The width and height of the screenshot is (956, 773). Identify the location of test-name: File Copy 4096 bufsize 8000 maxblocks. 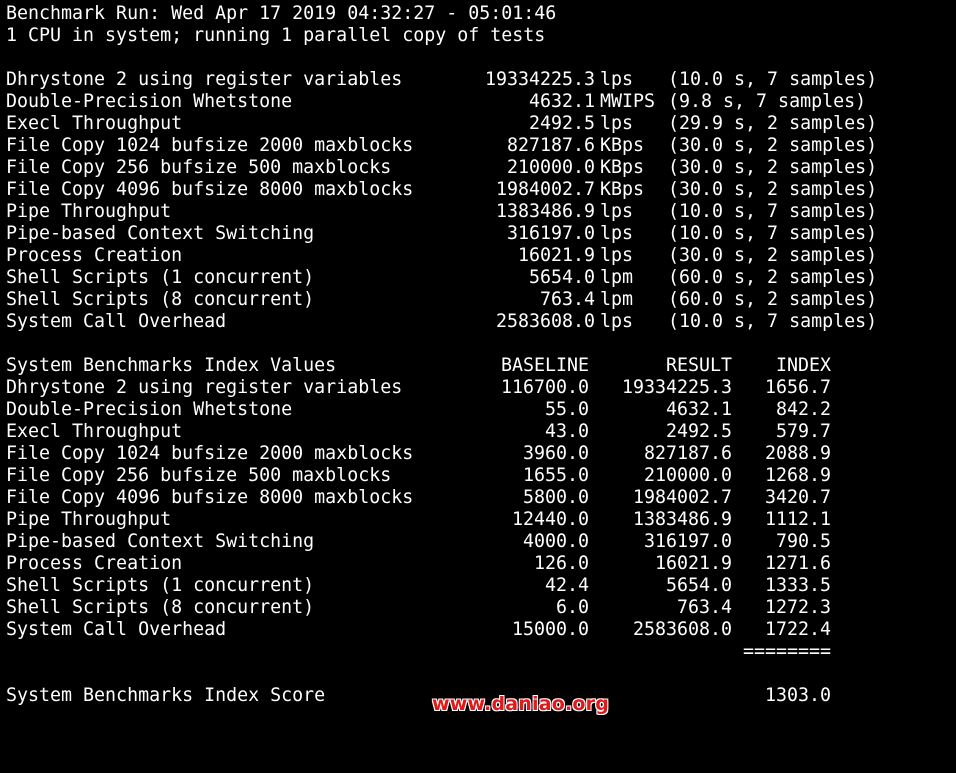
(210, 189).